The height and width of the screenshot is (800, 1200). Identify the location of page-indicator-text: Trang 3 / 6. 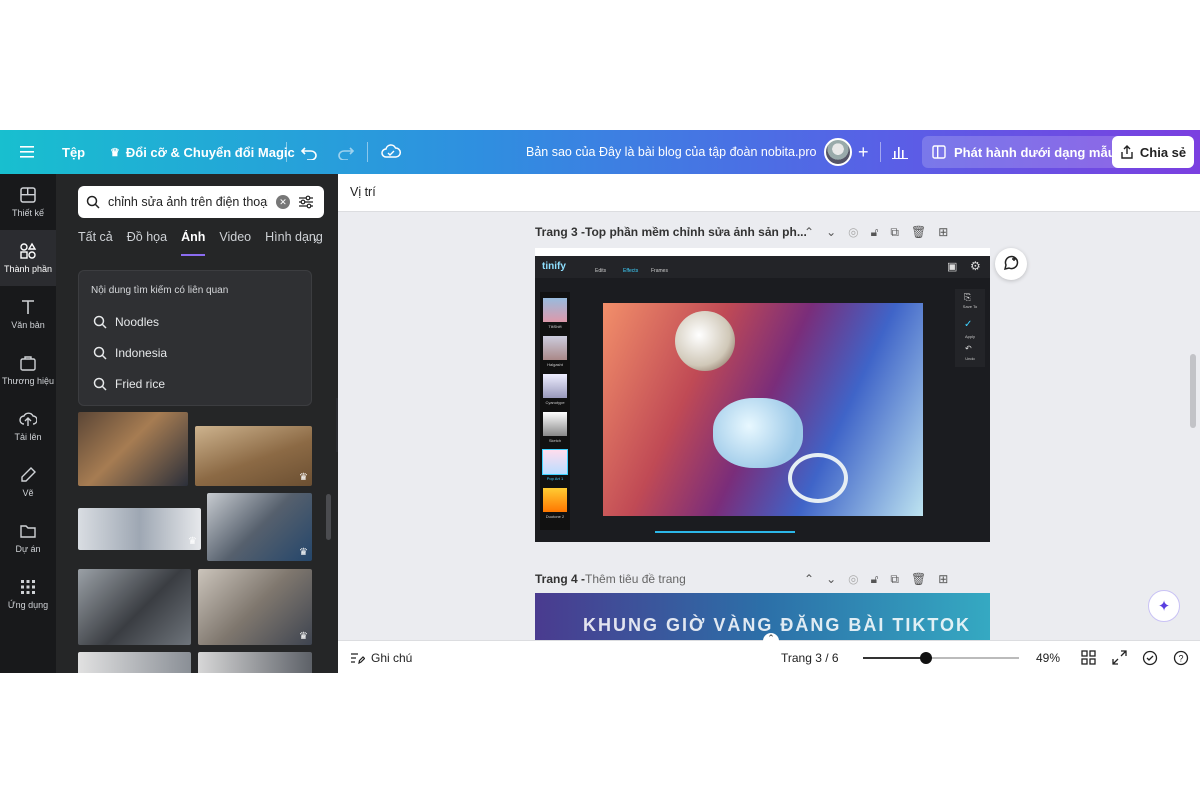
(810, 657).